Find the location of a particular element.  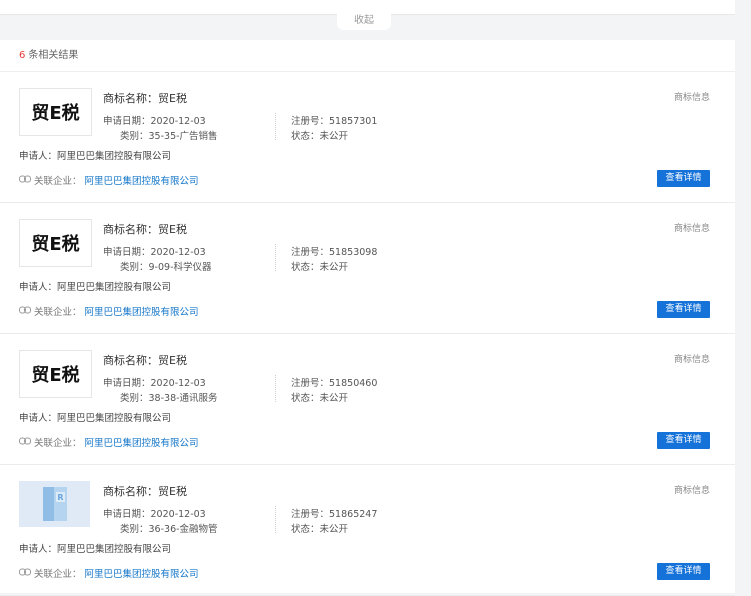

trademark-category: 类别：35-35-广告销售 is located at coordinates (169, 136).